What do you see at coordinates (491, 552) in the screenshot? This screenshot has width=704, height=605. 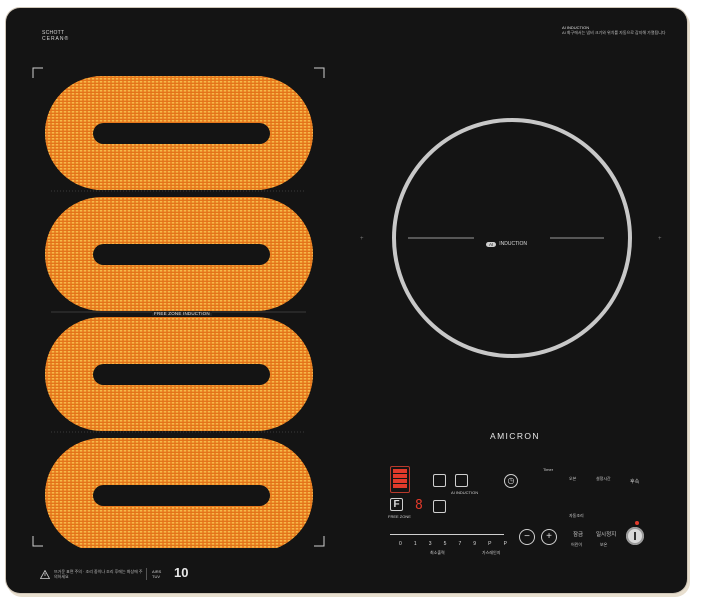 I see `slider-right-label: 가스레인지` at bounding box center [491, 552].